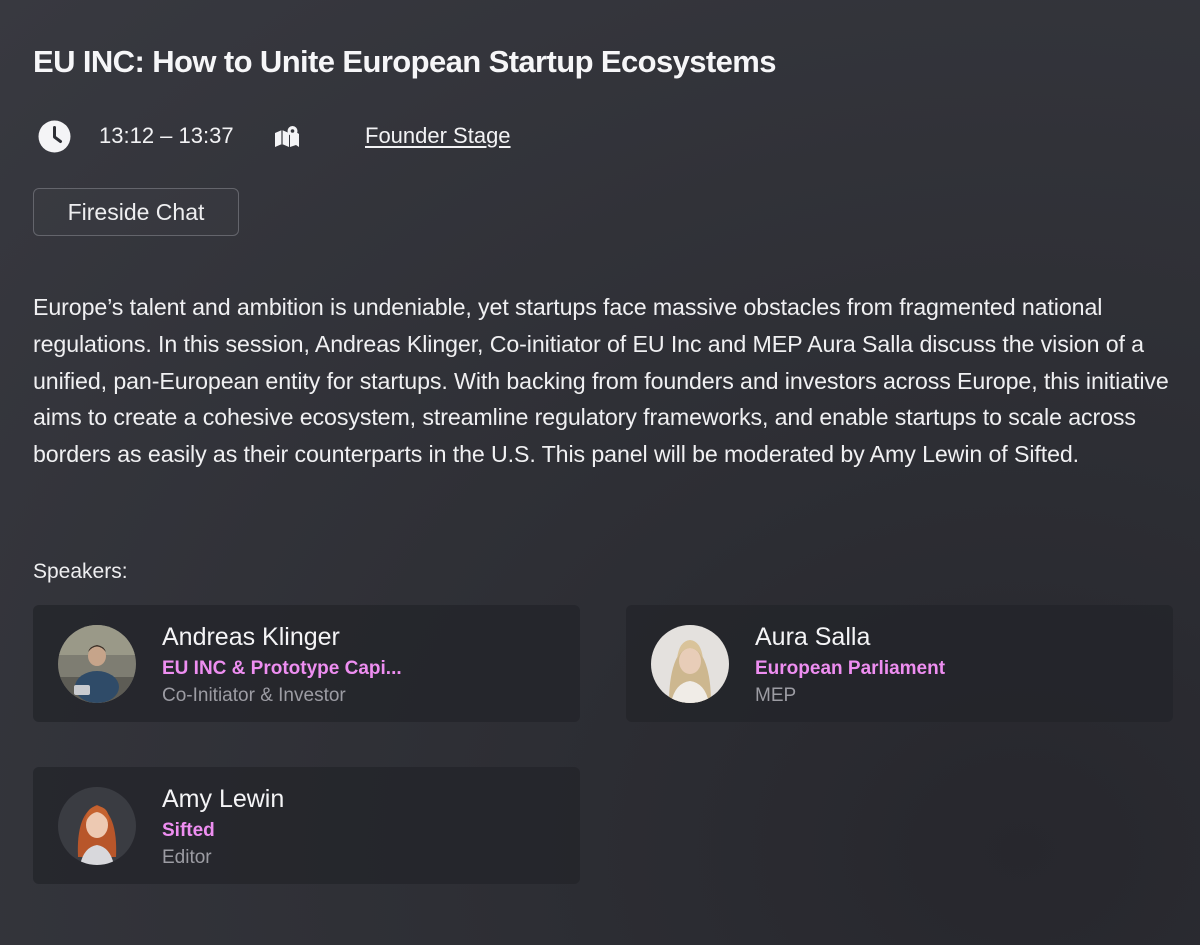  I want to click on speaker-organization: Sifted, so click(188, 830).